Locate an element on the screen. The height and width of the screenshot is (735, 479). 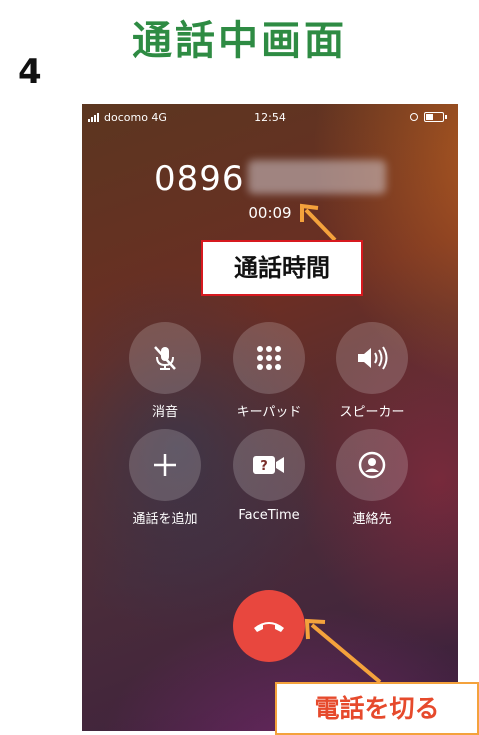
facetime-label: FaceTime is located at coordinates (269, 515).